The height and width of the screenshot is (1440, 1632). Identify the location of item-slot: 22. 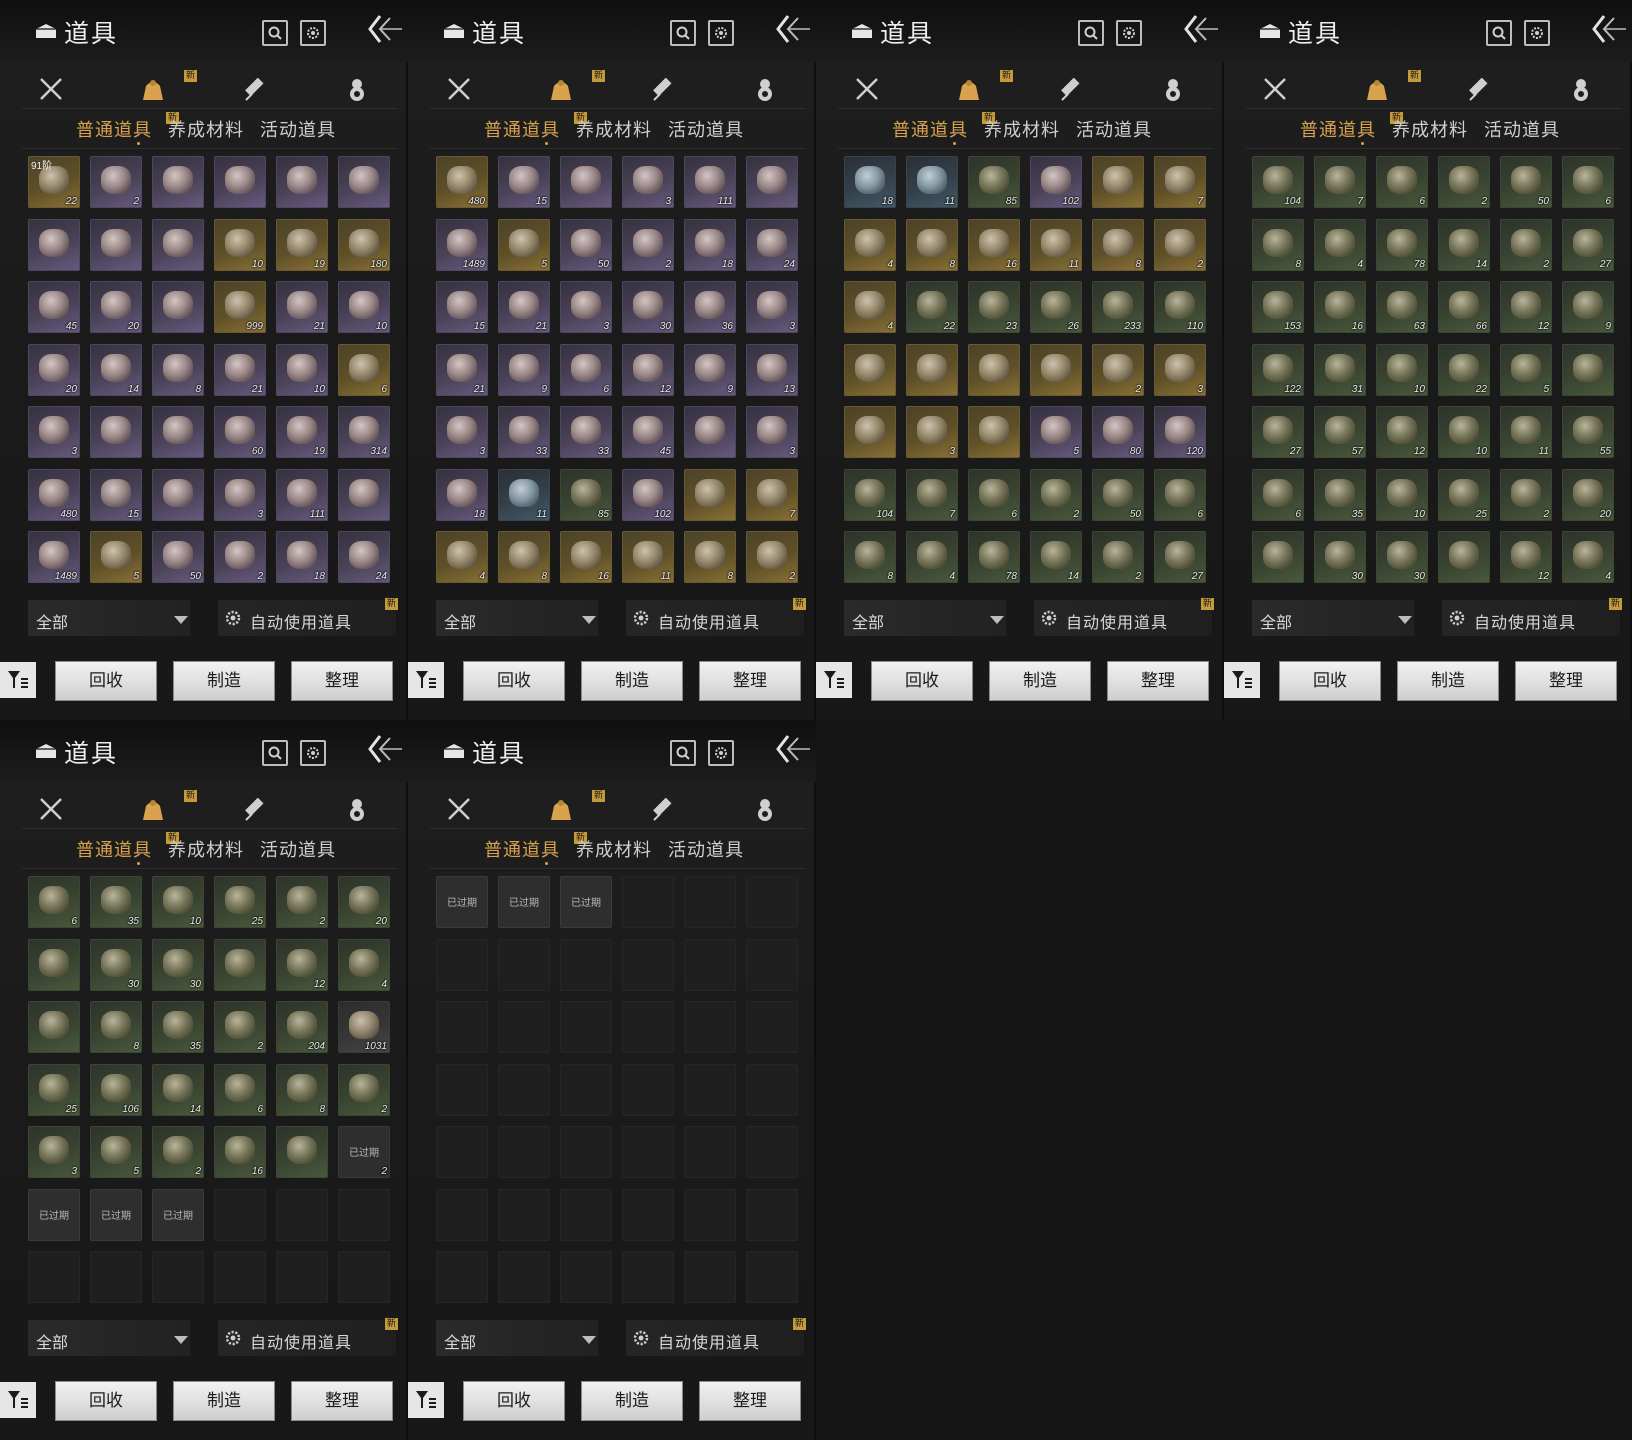
(932, 307).